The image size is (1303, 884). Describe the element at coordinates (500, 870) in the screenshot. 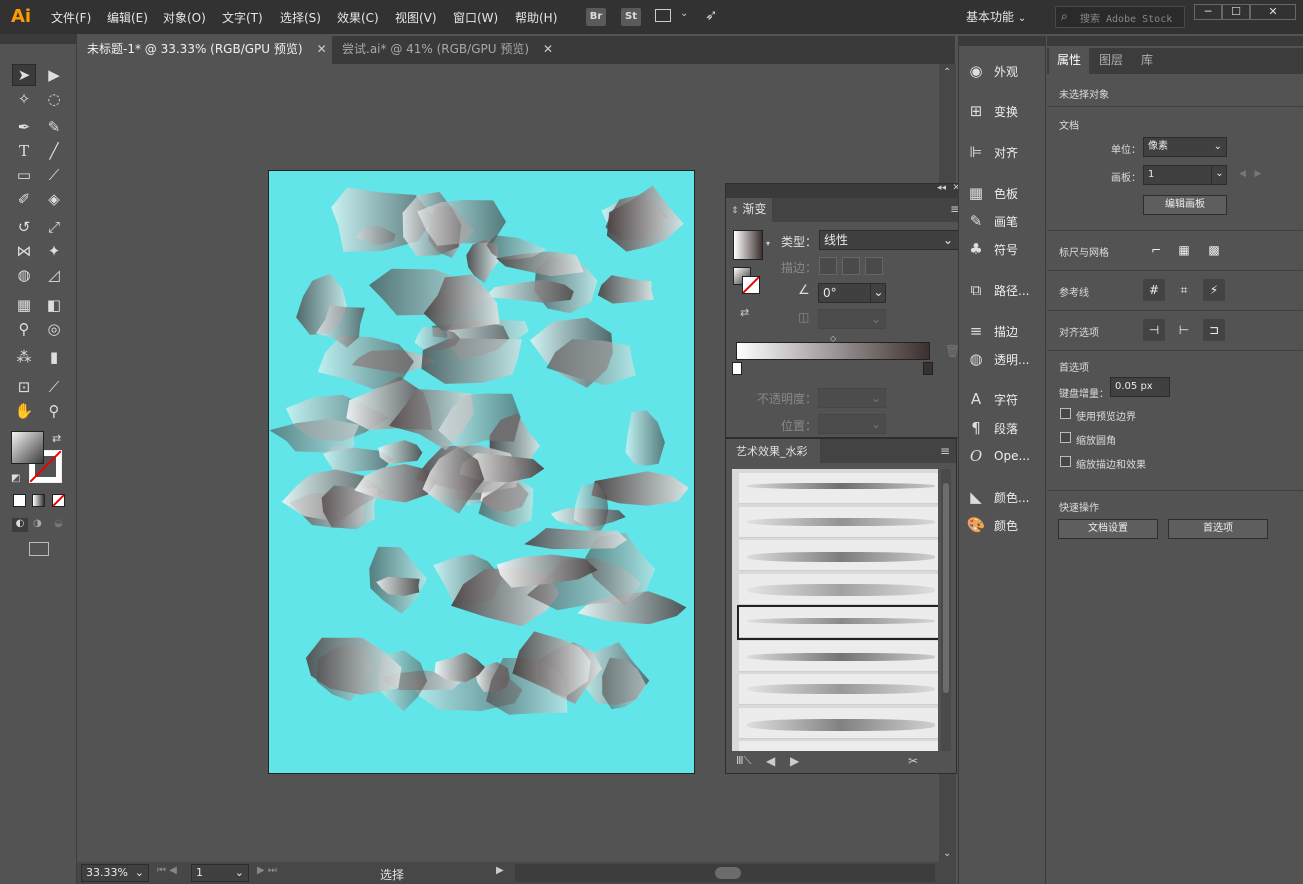

I see `status-menu-icon: ▶` at that location.